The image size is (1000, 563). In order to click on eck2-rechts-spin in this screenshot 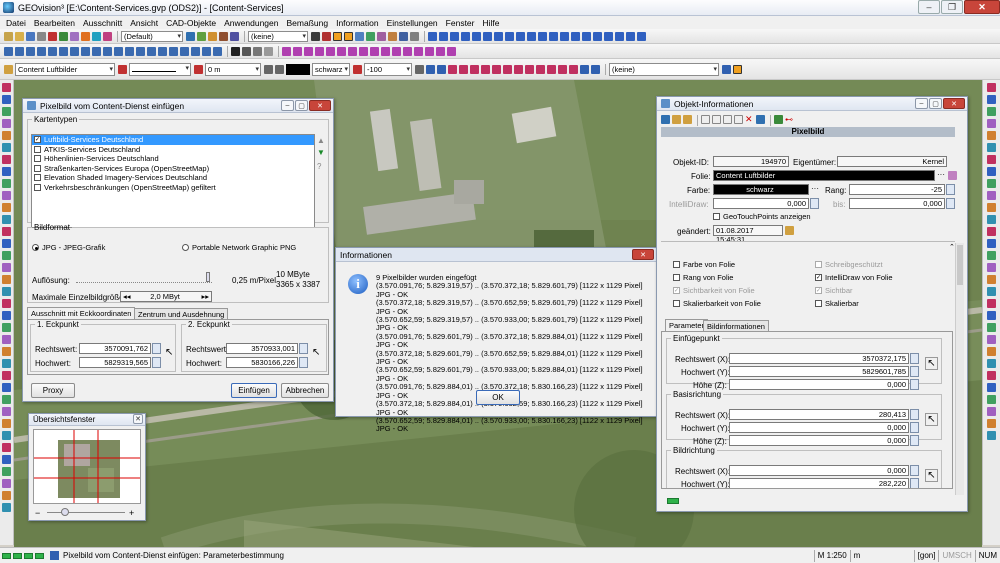, I will do `click(303, 348)`.